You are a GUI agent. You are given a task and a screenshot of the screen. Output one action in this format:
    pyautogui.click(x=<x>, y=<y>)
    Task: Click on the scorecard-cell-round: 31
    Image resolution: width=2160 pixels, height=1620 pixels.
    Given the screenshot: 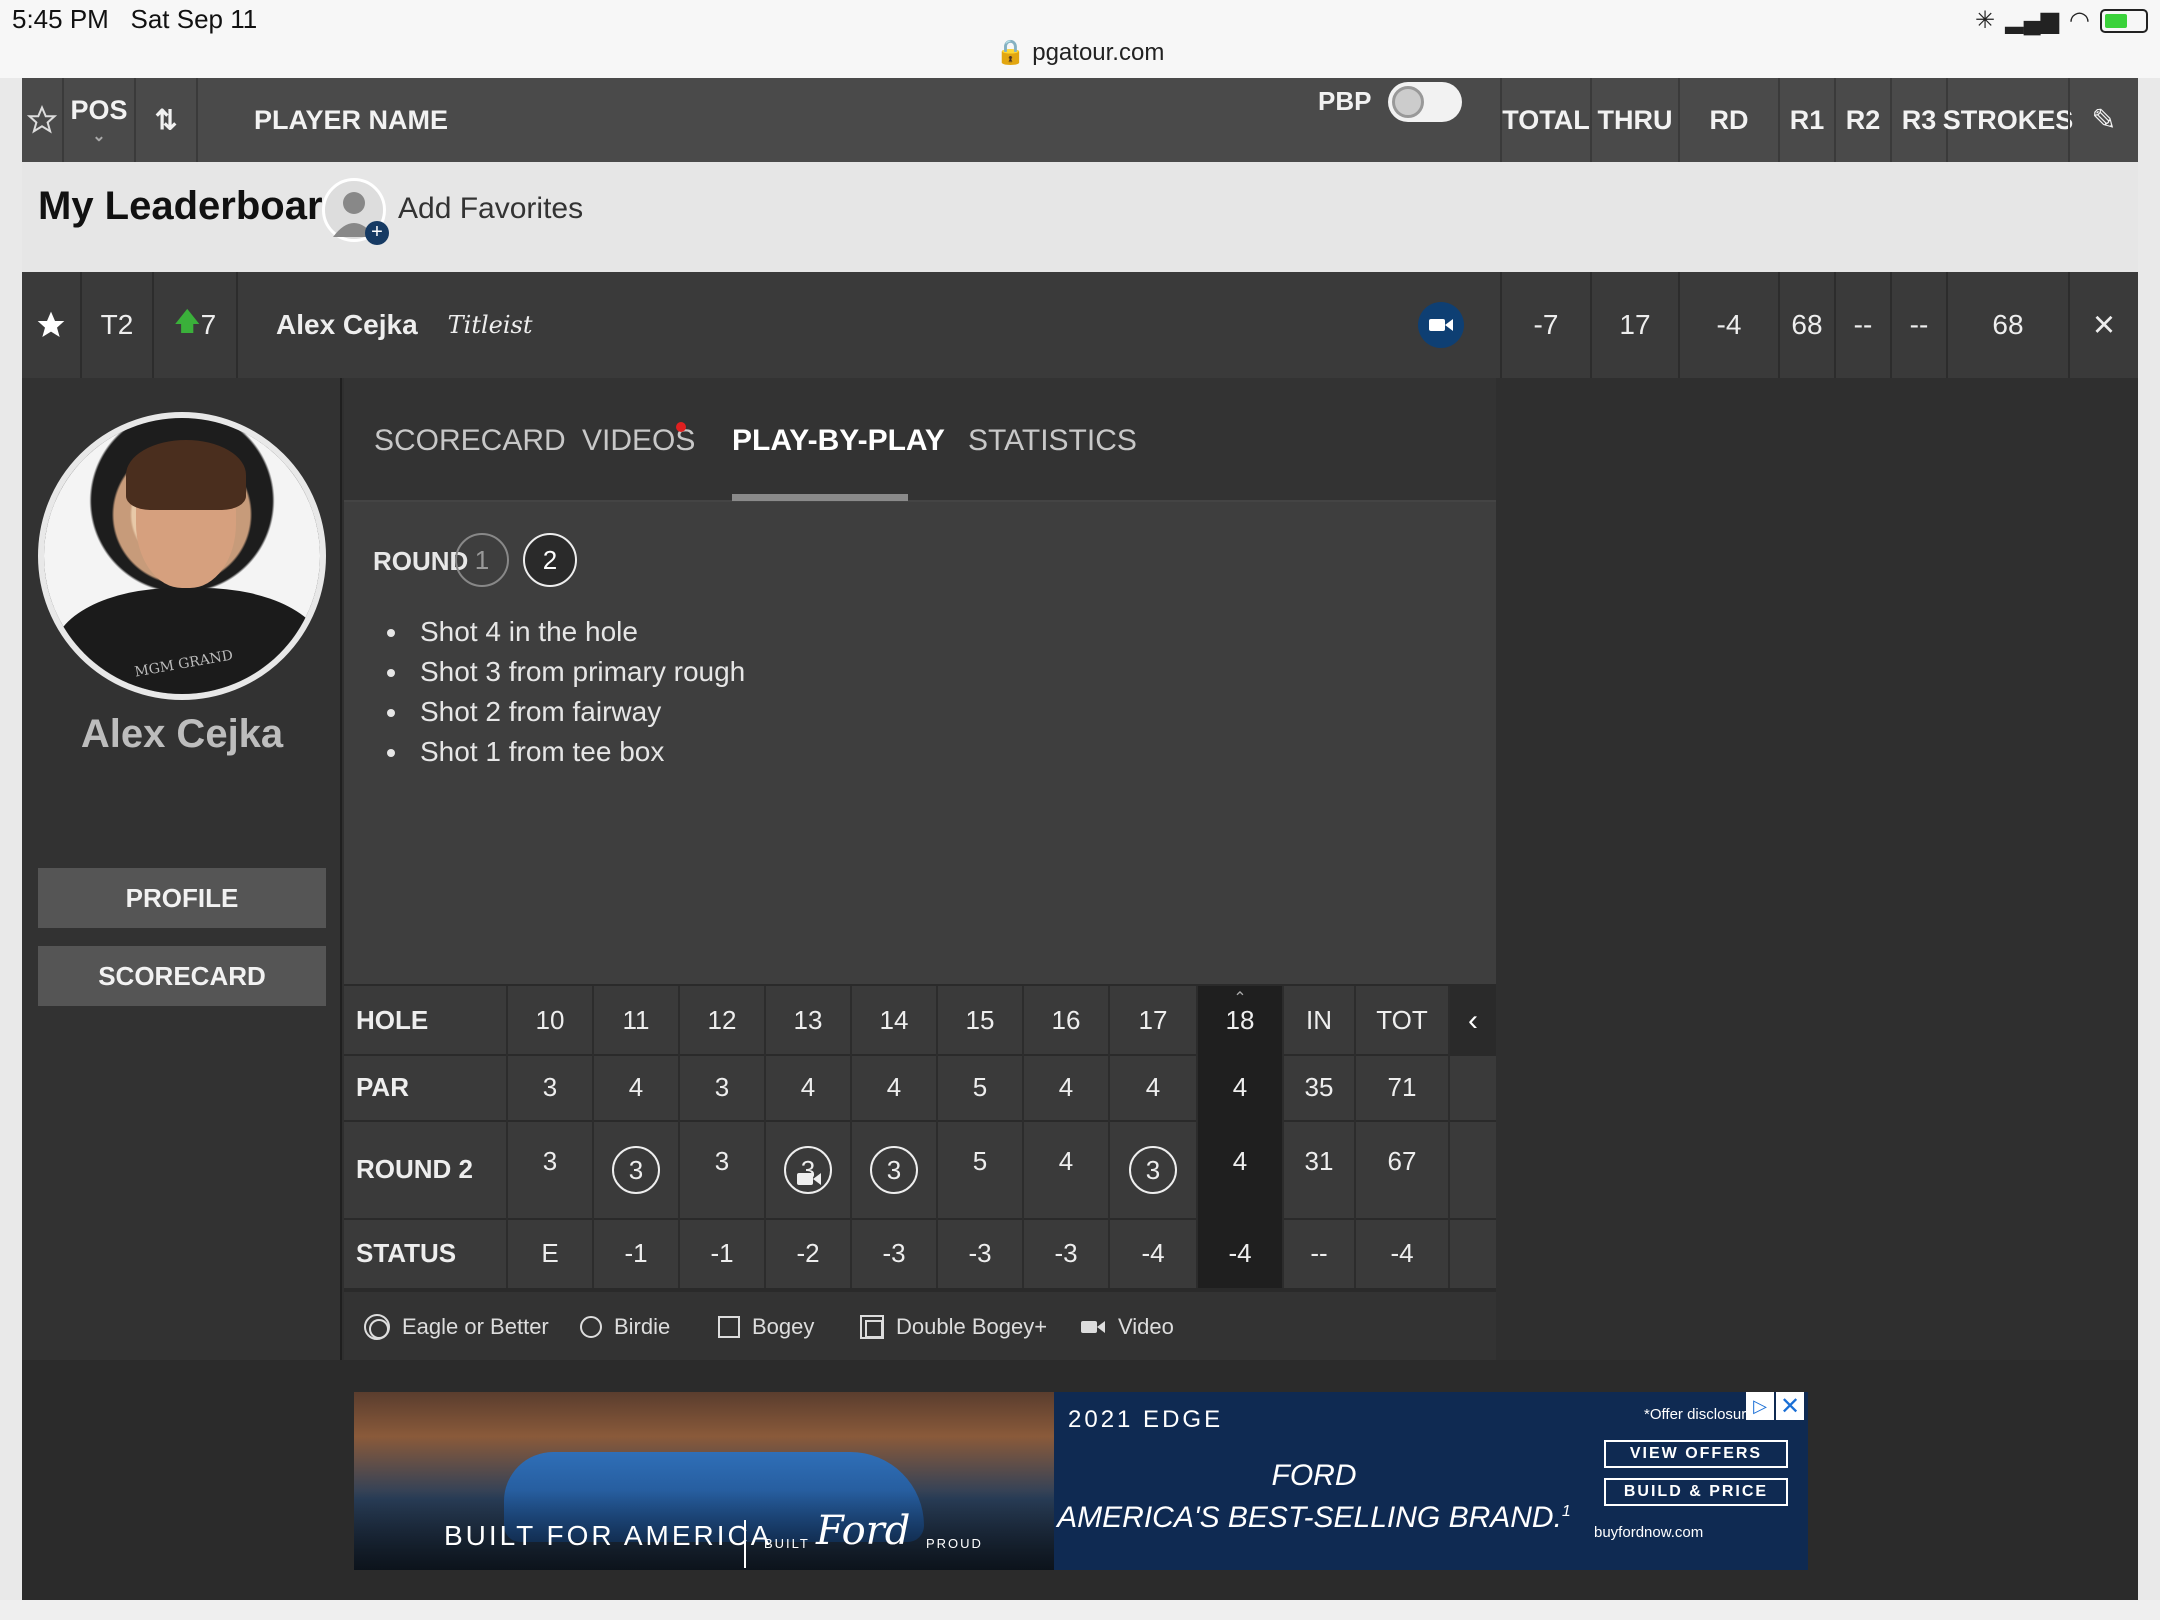 What is the action you would take?
    pyautogui.click(x=1320, y=1169)
    